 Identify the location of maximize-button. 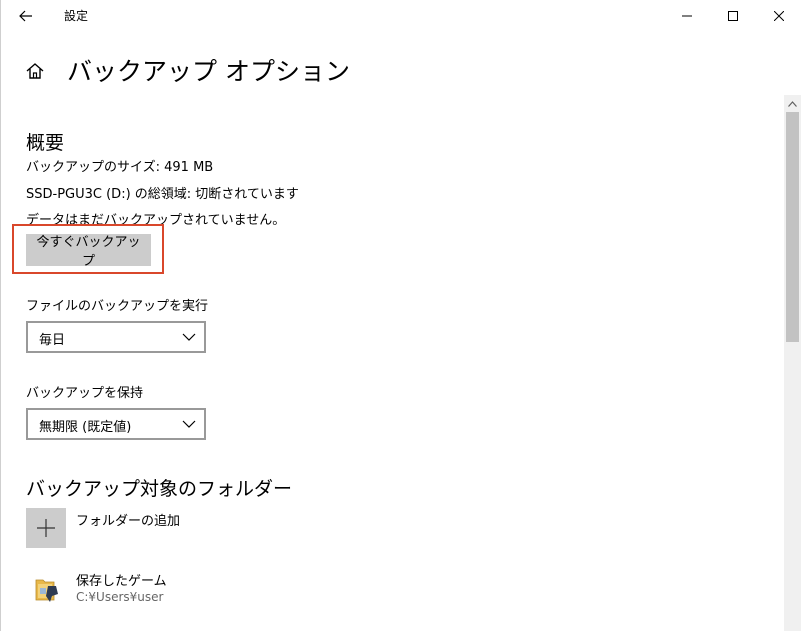
(733, 16).